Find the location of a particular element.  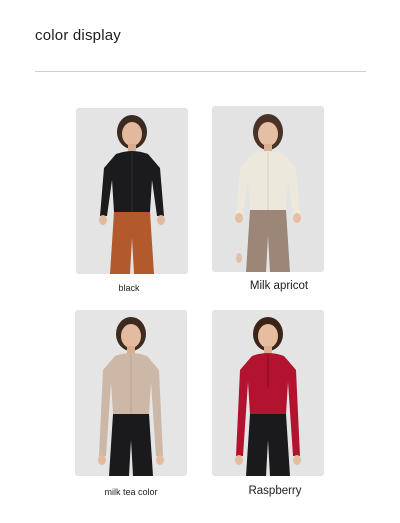

page-title: color display is located at coordinates (78, 35).